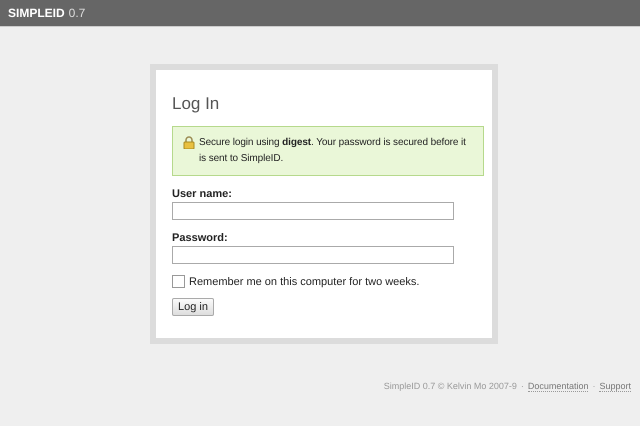 The image size is (640, 426). What do you see at coordinates (200, 238) in the screenshot?
I see `field-label: Password:` at bounding box center [200, 238].